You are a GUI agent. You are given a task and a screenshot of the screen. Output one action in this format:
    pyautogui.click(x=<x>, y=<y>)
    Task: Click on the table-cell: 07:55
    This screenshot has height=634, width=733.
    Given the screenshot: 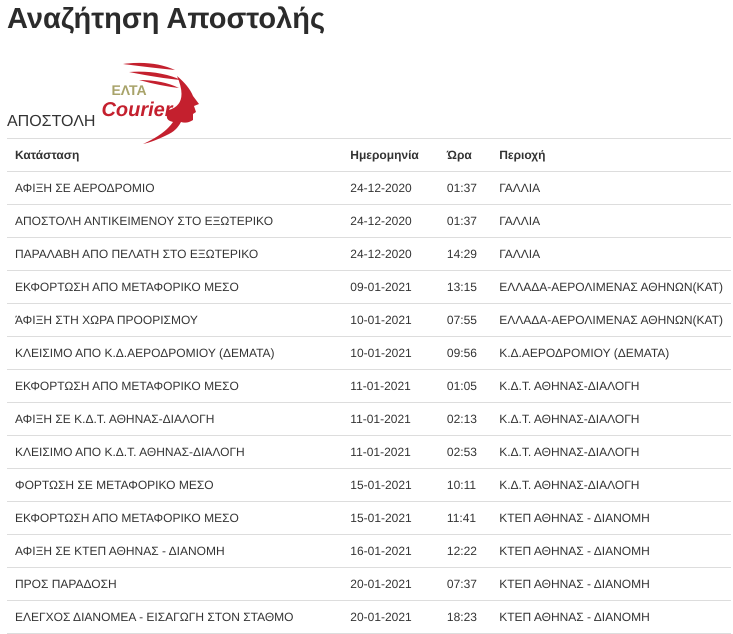 What is the action you would take?
    pyautogui.click(x=461, y=320)
    